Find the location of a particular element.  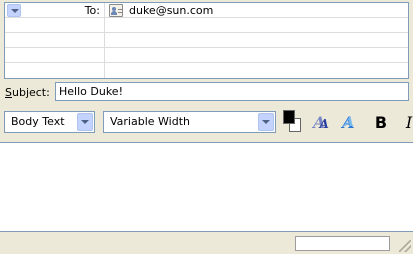

font-larger-icon: AA is located at coordinates (348, 123).